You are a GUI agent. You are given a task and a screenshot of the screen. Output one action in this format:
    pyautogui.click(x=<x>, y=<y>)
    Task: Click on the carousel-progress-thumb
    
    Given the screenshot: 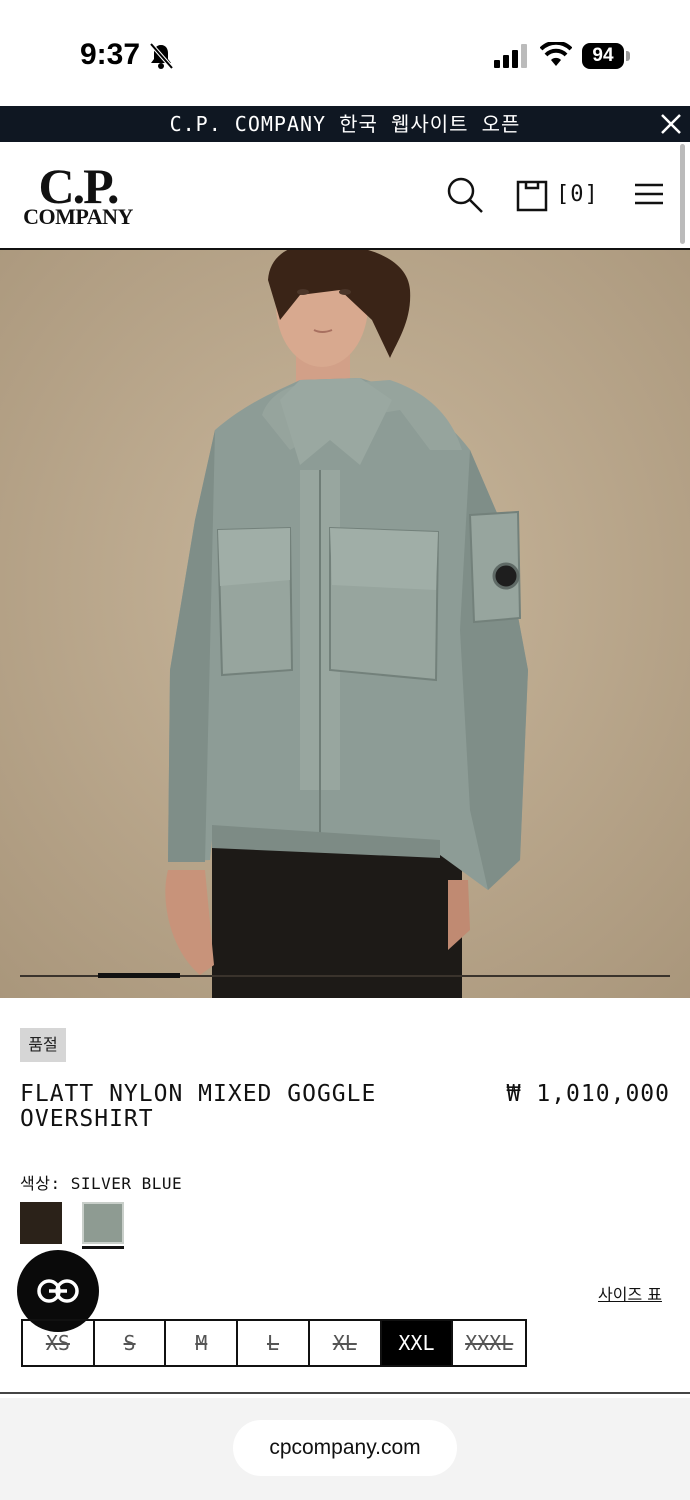 What is the action you would take?
    pyautogui.click(x=139, y=975)
    